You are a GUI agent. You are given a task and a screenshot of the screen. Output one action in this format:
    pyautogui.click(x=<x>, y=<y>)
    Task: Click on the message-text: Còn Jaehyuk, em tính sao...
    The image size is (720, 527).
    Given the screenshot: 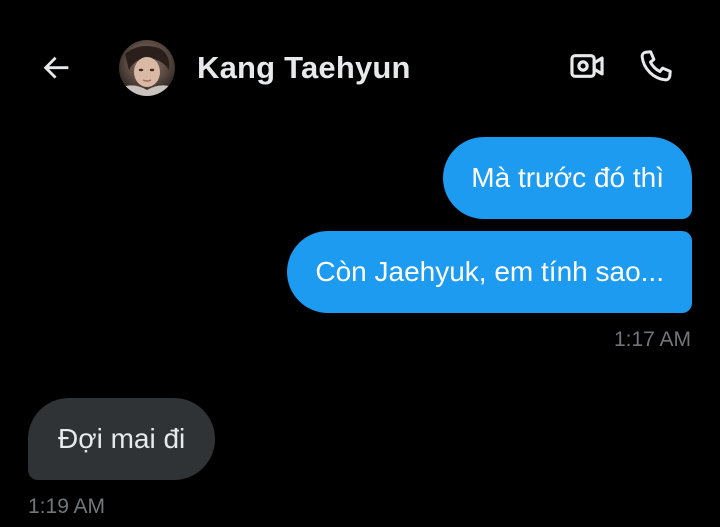 What is the action you would take?
    pyautogui.click(x=489, y=271)
    